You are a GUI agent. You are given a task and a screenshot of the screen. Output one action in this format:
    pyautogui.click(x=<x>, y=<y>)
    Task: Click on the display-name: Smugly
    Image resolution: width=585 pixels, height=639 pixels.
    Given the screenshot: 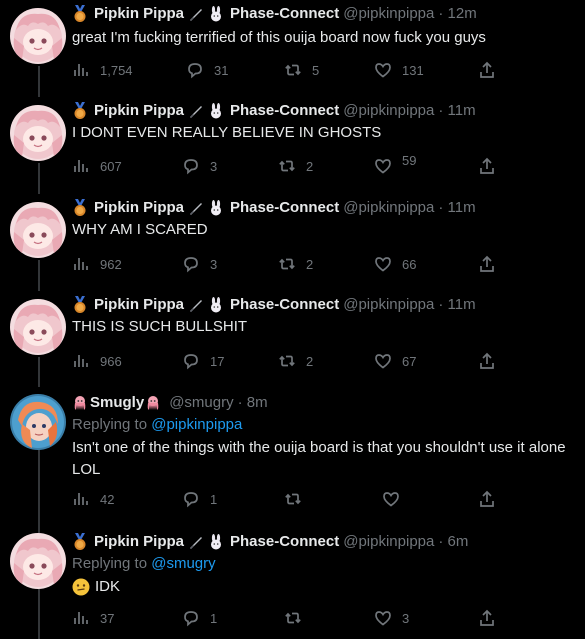 What is the action you would take?
    pyautogui.click(x=117, y=403)
    